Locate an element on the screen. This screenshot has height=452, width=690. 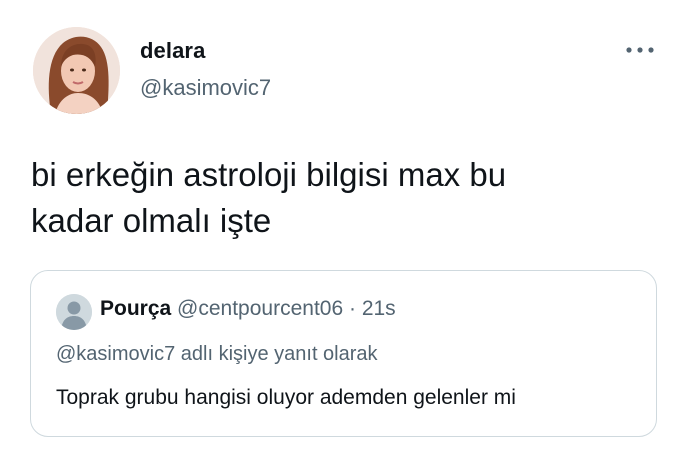
author-display-name: delara is located at coordinates (172, 51).